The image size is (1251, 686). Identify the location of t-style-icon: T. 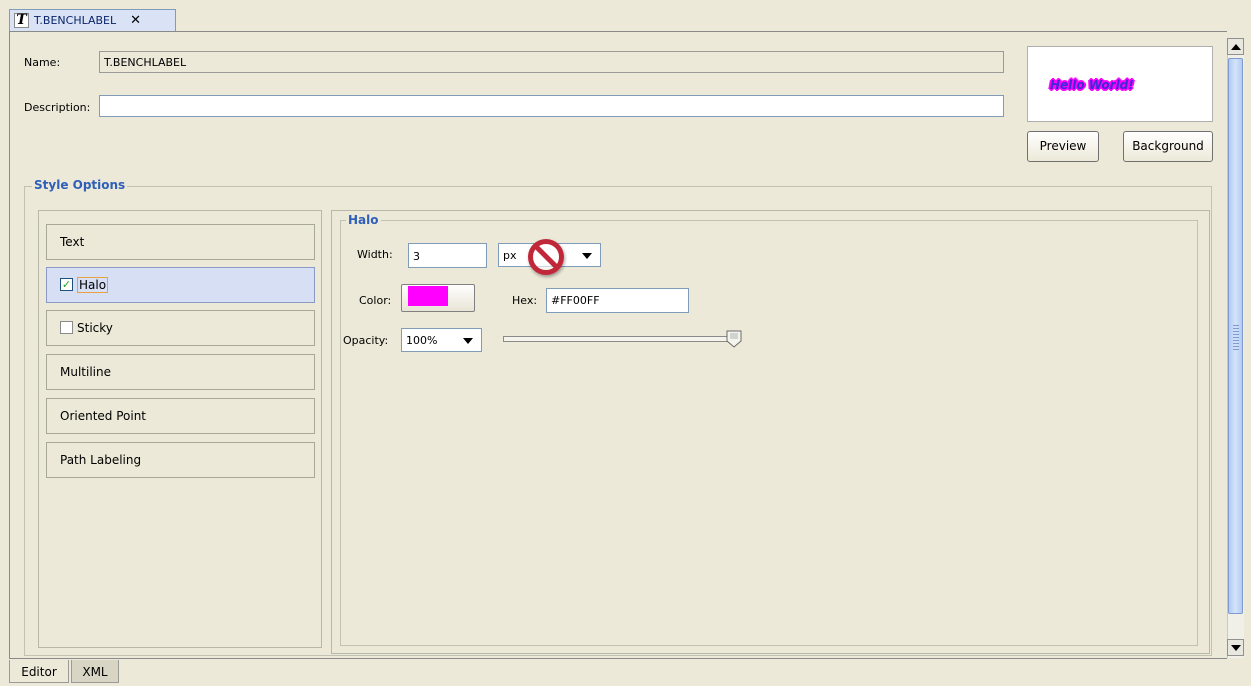
(21, 20).